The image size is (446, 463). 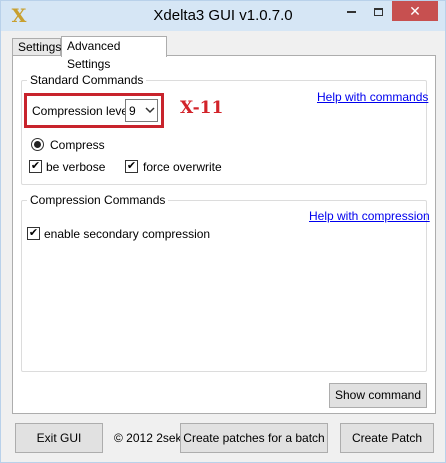 I want to click on compress-radio, so click(x=37, y=144).